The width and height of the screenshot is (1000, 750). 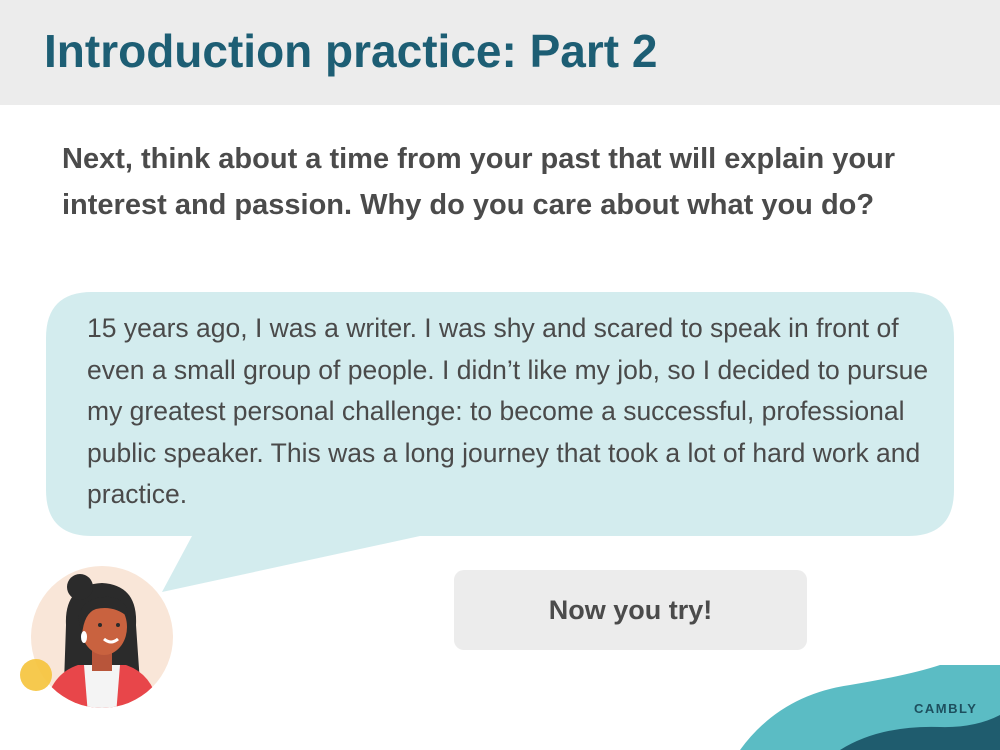 What do you see at coordinates (630, 610) in the screenshot?
I see `now-you-try-button: Now you try!` at bounding box center [630, 610].